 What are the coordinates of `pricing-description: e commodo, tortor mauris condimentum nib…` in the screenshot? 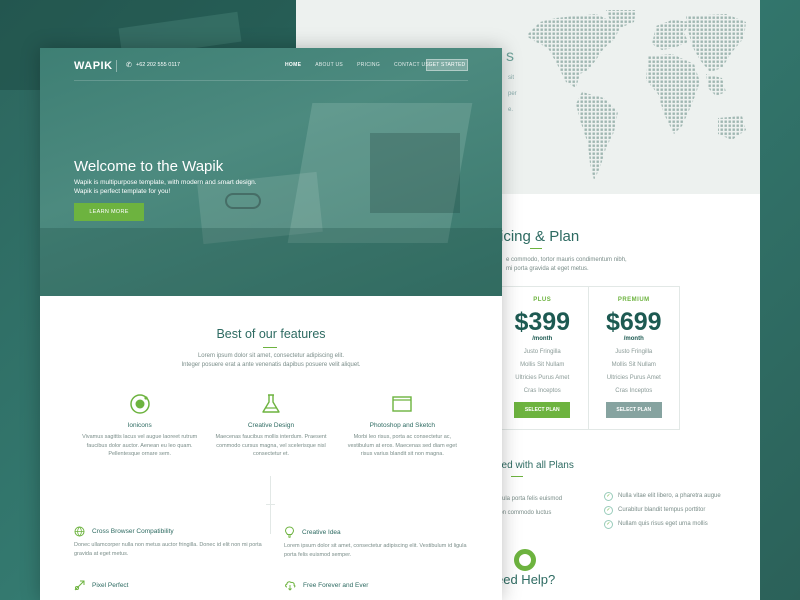 It's located at (626, 265).